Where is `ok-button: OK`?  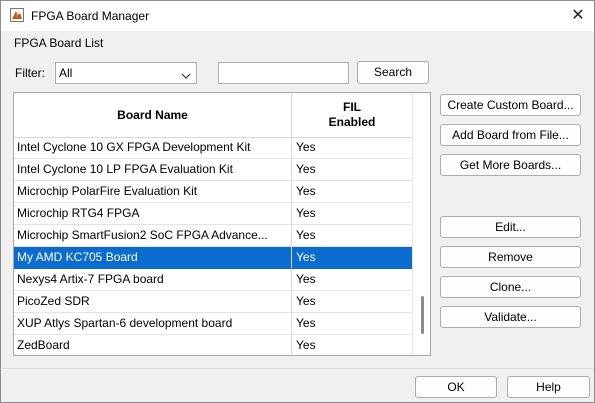 ok-button: OK is located at coordinates (456, 387).